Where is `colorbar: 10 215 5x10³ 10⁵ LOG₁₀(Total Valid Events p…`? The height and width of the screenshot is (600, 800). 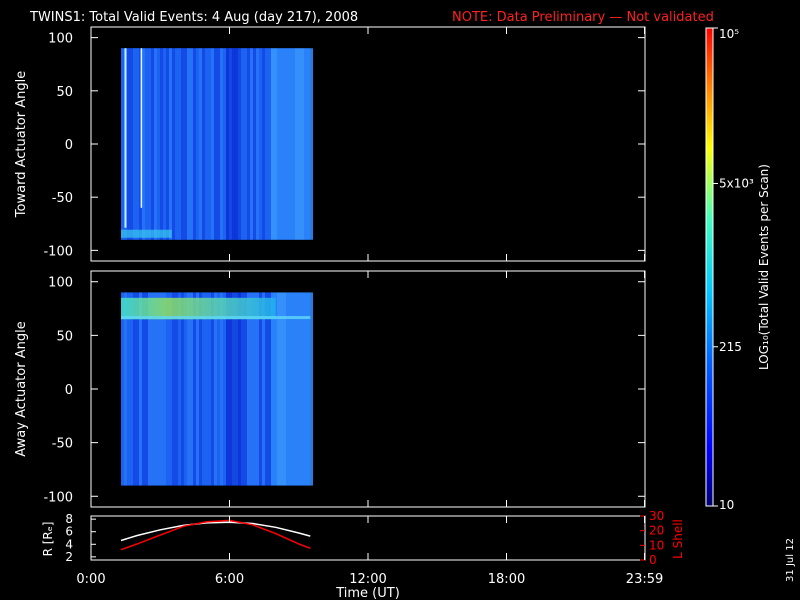 colorbar: 10 215 5x10³ 10⁵ LOG₁₀(Total Valid Events p… is located at coordinates (738, 269).